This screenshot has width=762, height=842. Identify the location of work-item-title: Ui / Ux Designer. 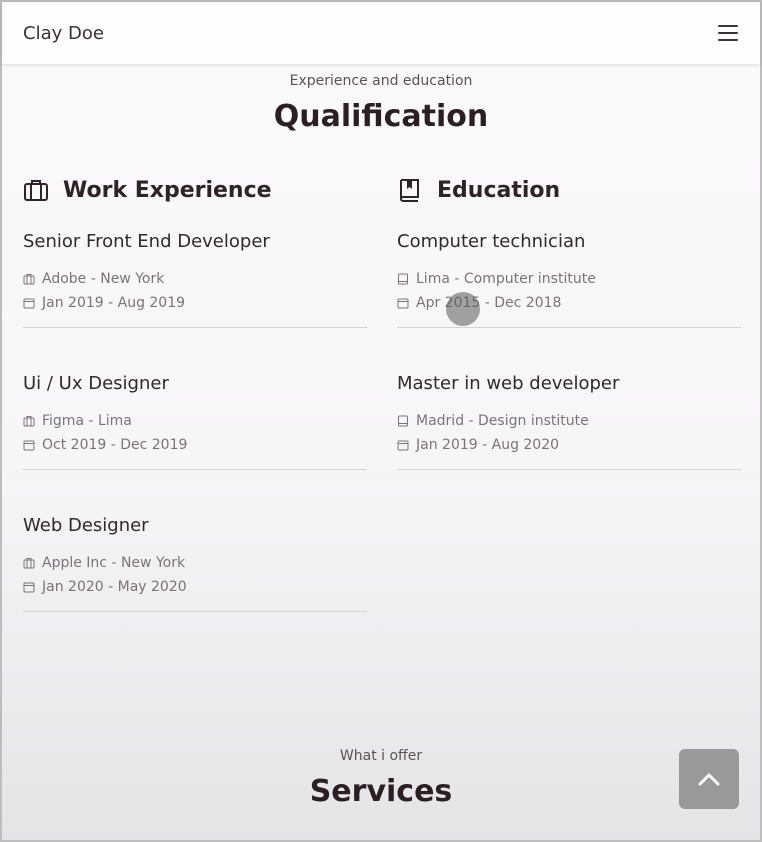
(96, 383).